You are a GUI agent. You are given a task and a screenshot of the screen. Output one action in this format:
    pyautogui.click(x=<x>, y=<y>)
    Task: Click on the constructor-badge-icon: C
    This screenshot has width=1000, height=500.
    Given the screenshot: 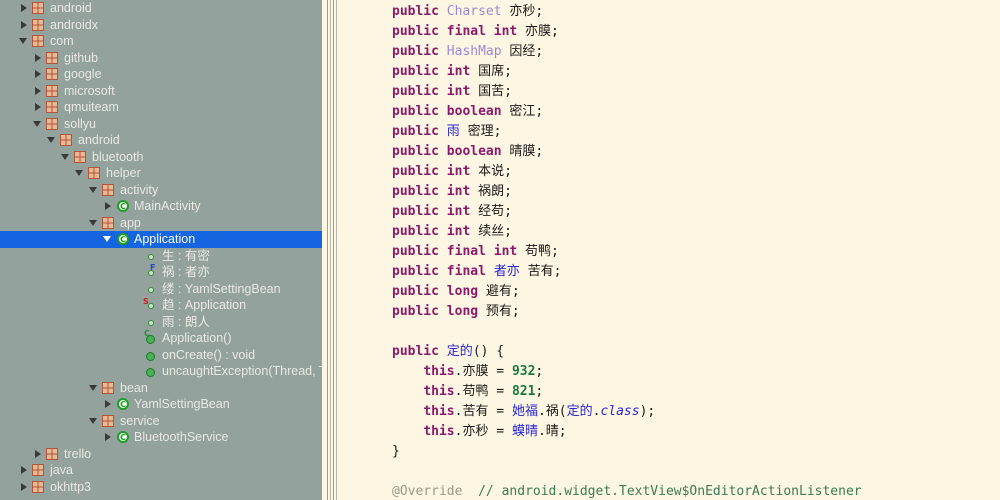 What is the action you would take?
    pyautogui.click(x=147, y=334)
    